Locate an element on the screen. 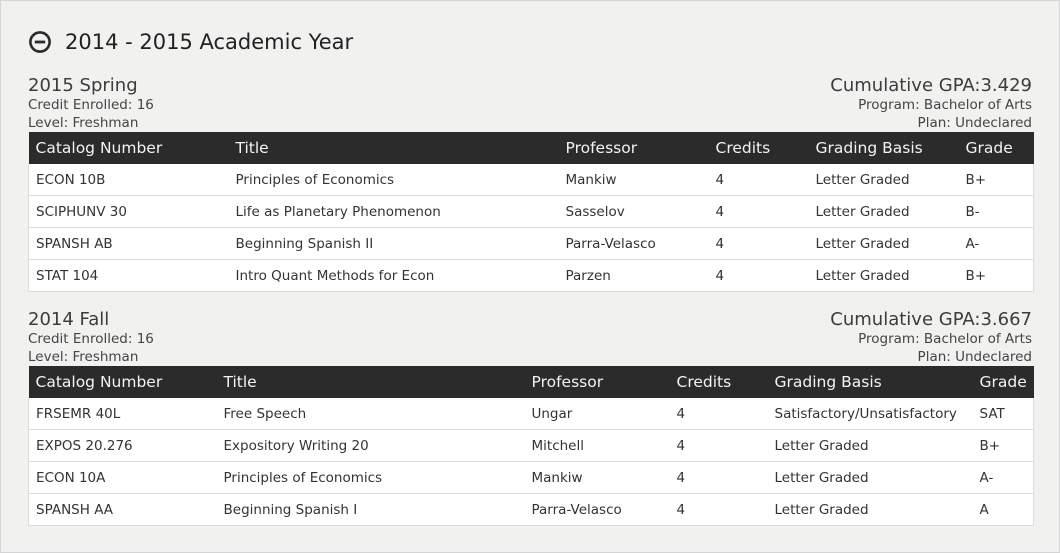  title-cell: Beginning Spanish I is located at coordinates (370, 509).